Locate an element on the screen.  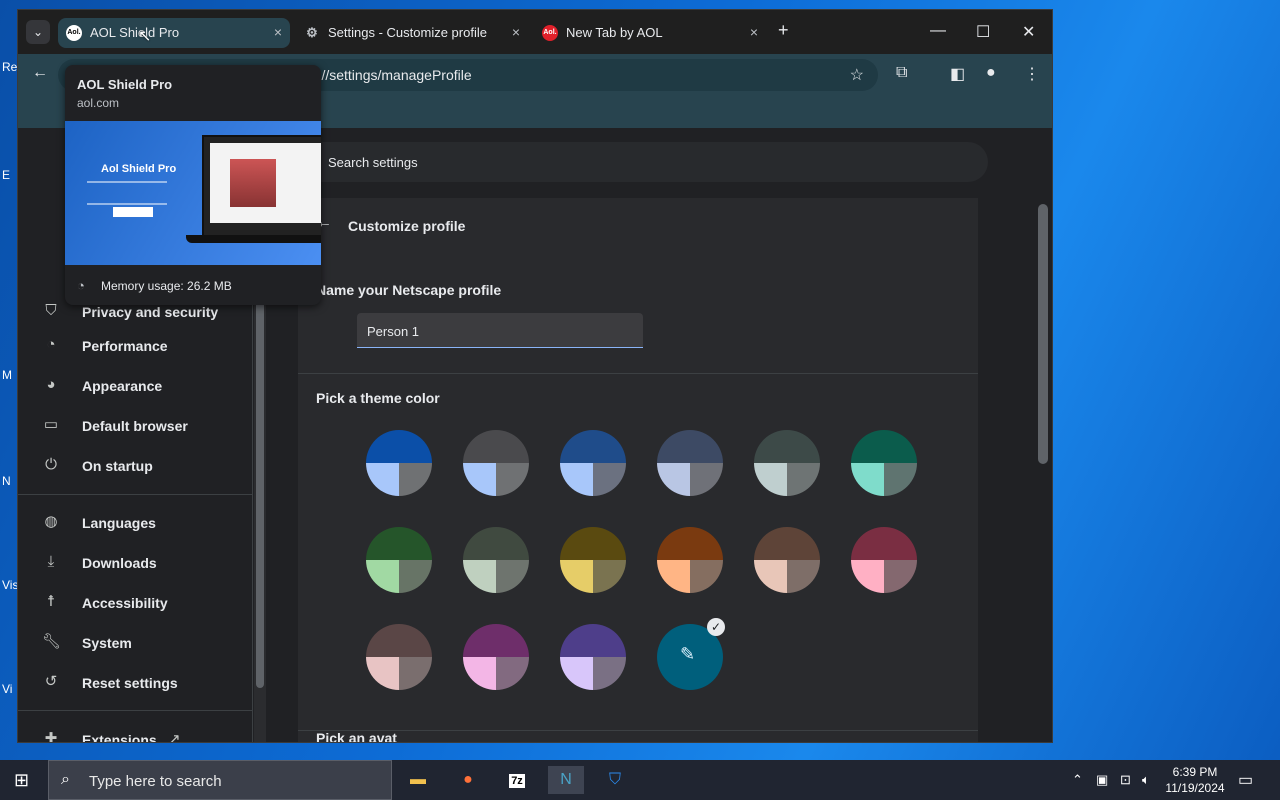
wrench-icon: 🔧︎ is located at coordinates (52, 641).